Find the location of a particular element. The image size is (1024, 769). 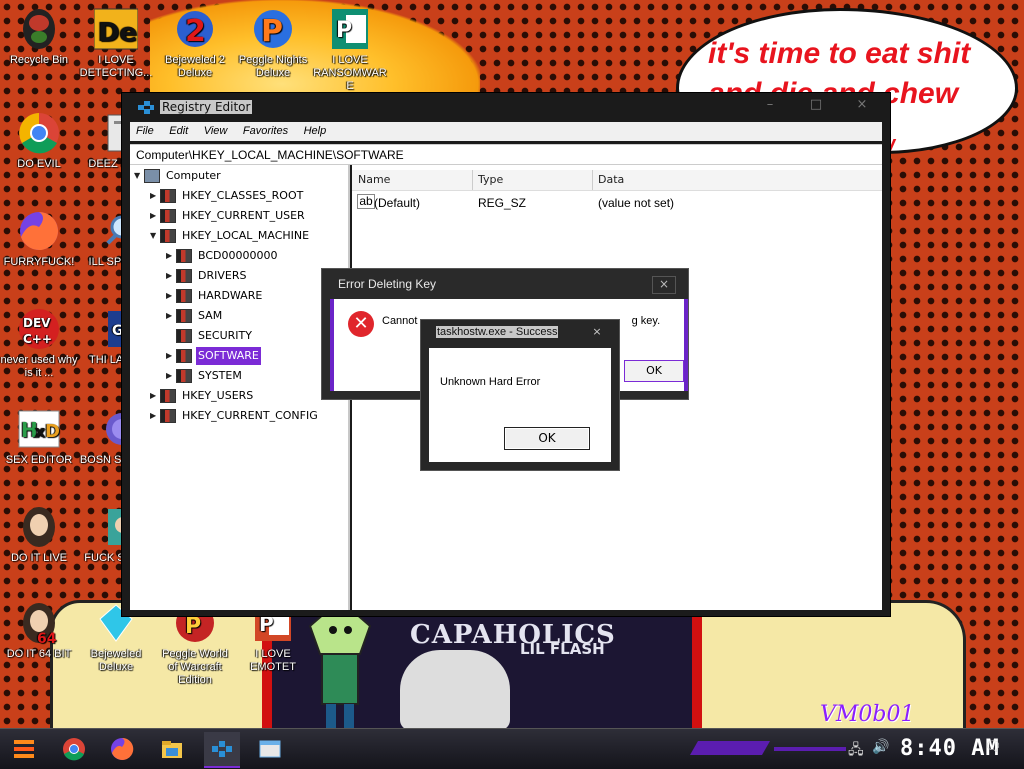

desktop-icon-do-it-live: DO IT LIVE is located at coordinates (39, 534).